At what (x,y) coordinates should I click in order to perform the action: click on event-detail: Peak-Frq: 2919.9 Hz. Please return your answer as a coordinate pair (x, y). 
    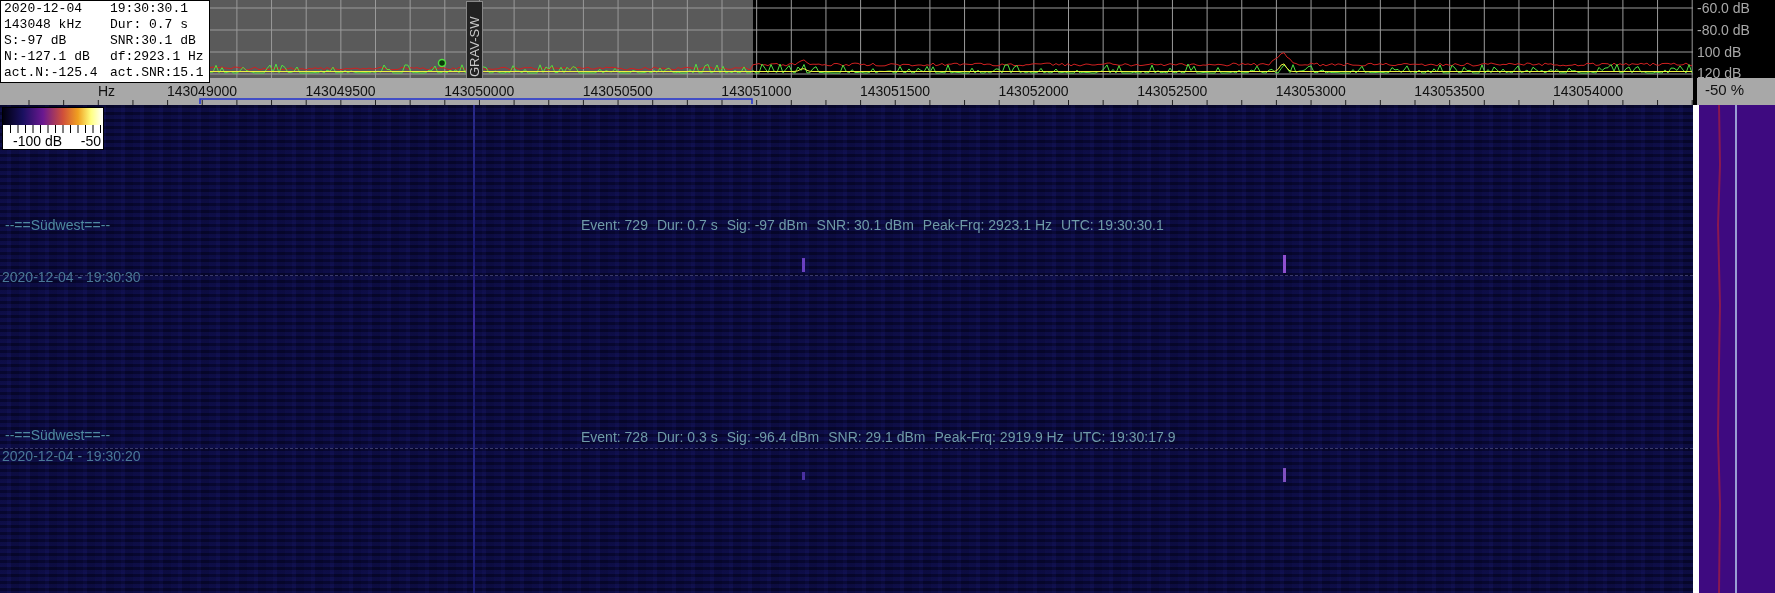
    Looking at the image, I should click on (999, 437).